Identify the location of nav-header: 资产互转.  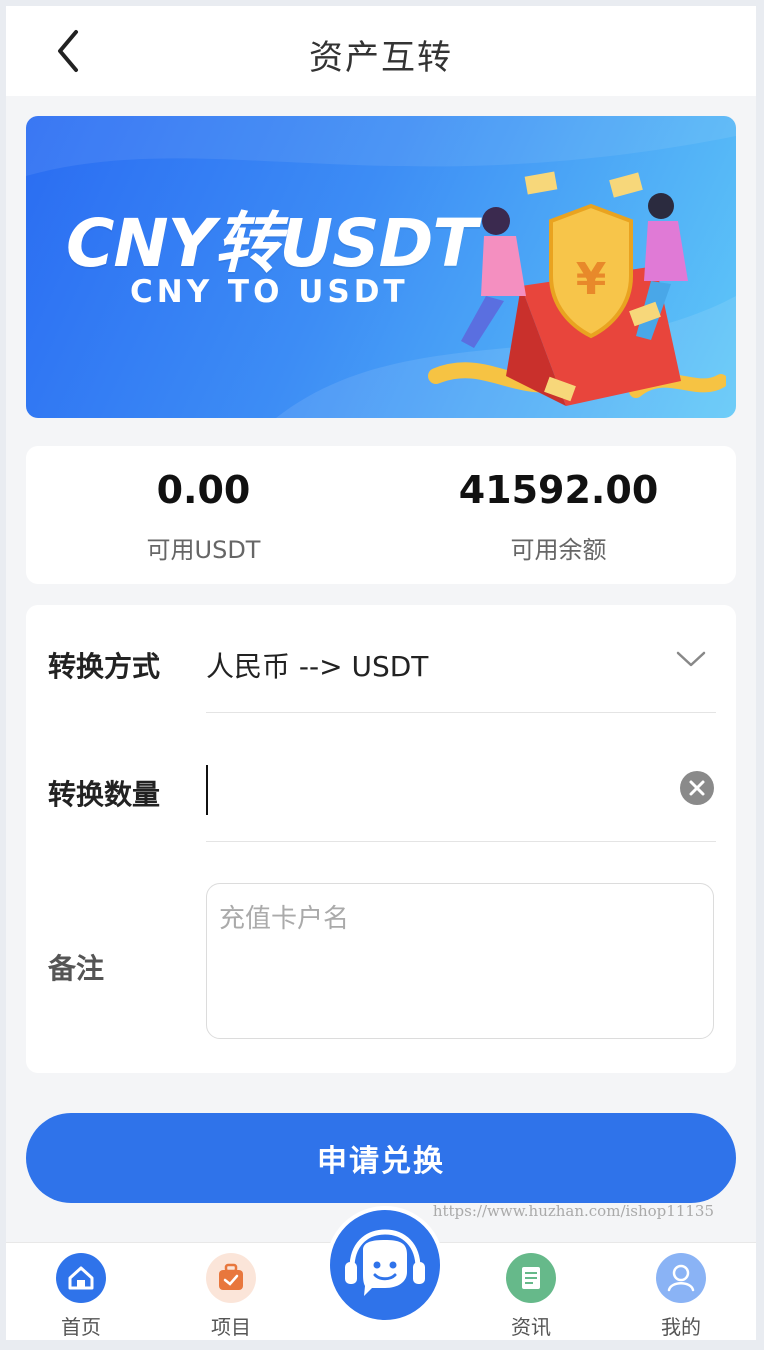
(381, 51).